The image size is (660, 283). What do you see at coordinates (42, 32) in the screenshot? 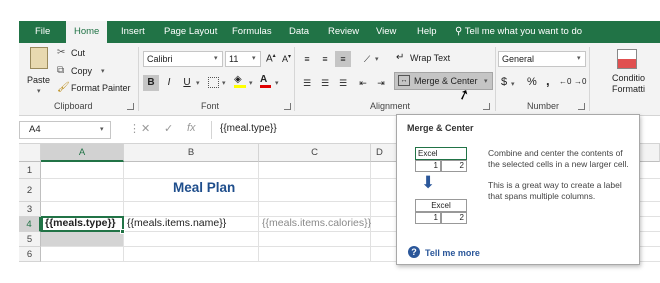
I see `tab-file: File` at bounding box center [42, 32].